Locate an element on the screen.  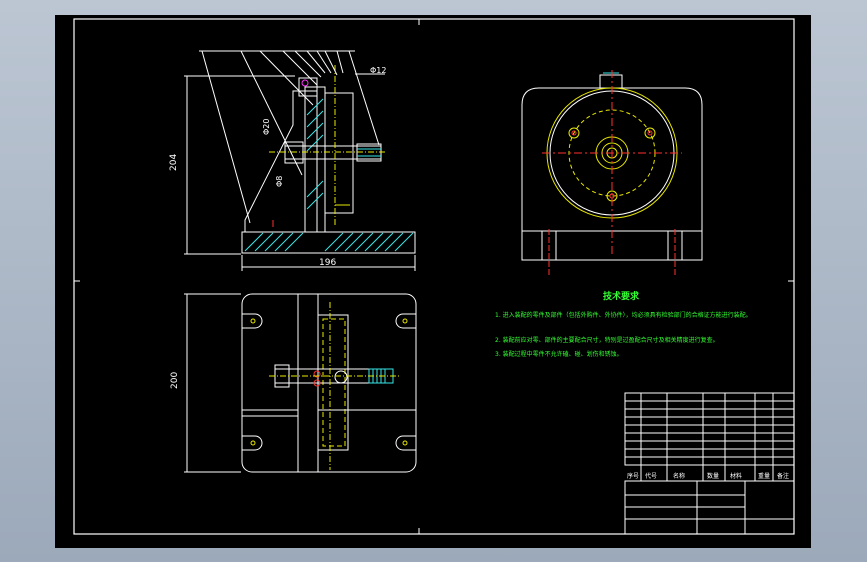
bom-frame is located at coordinates (709, 429).